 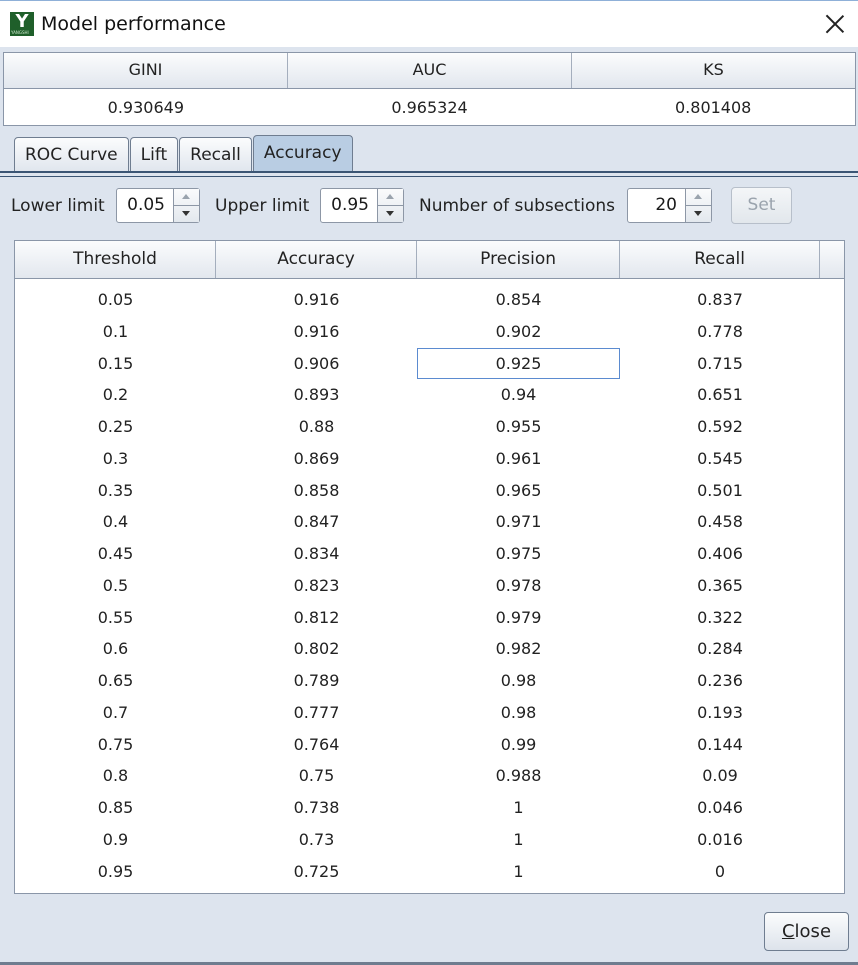 What do you see at coordinates (518, 522) in the screenshot?
I see `cell-precision: 0.971` at bounding box center [518, 522].